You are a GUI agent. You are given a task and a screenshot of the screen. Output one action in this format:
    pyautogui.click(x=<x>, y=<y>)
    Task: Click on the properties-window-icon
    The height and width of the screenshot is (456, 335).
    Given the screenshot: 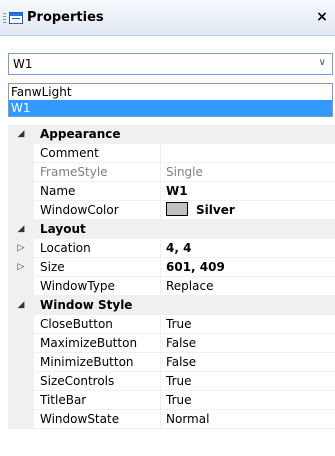 What is the action you would take?
    pyautogui.click(x=16, y=18)
    